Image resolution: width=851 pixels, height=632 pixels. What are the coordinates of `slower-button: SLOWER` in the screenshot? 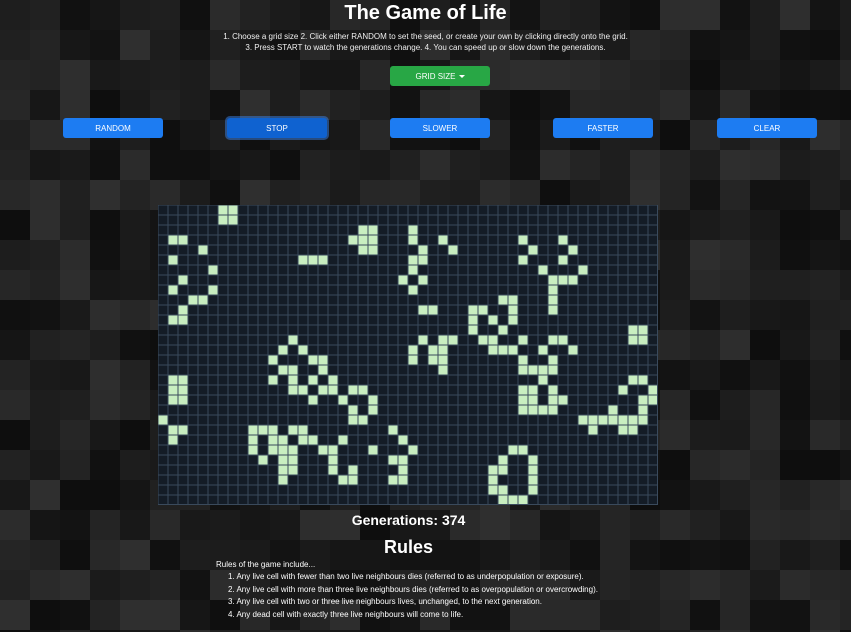 It's located at (440, 128).